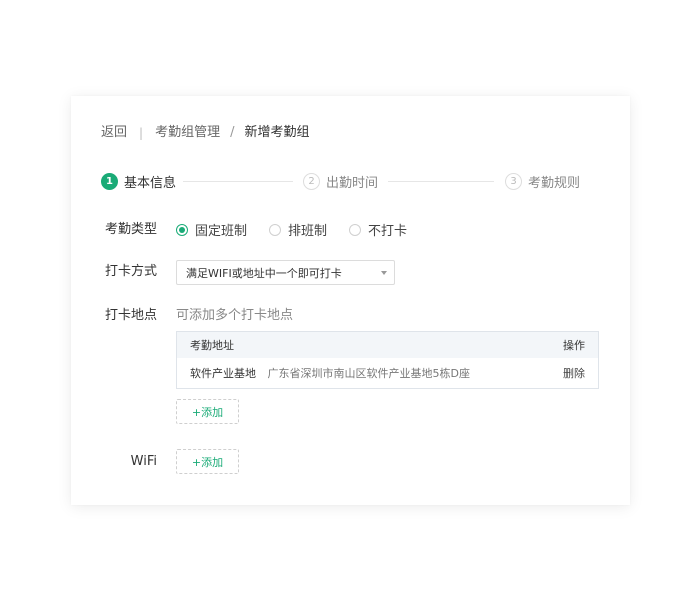 The height and width of the screenshot is (600, 700). Describe the element at coordinates (384, 273) in the screenshot. I see `caret-down-icon` at that location.